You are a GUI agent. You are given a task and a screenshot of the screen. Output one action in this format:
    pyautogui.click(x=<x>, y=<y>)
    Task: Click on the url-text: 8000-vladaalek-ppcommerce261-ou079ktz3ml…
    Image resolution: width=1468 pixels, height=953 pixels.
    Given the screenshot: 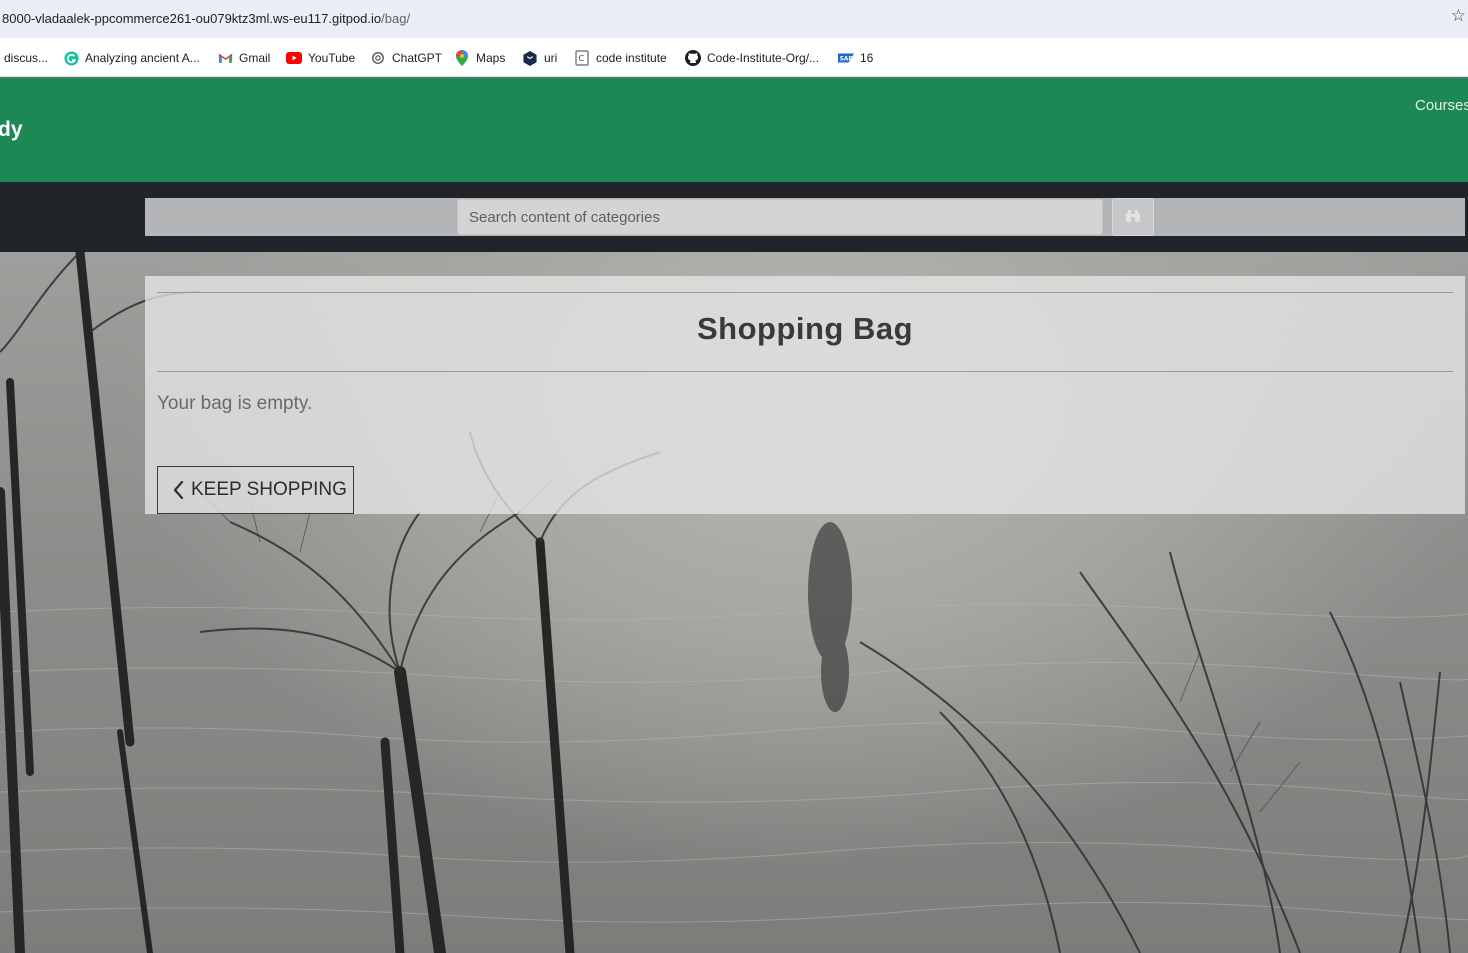 What is the action you would take?
    pyautogui.click(x=206, y=18)
    